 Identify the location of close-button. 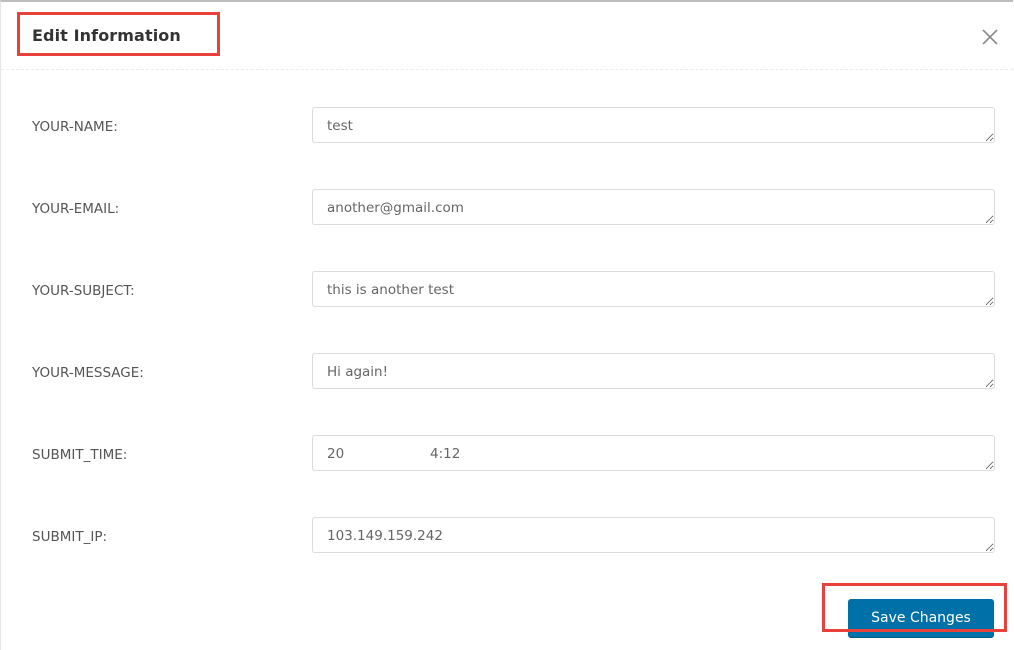
(990, 37).